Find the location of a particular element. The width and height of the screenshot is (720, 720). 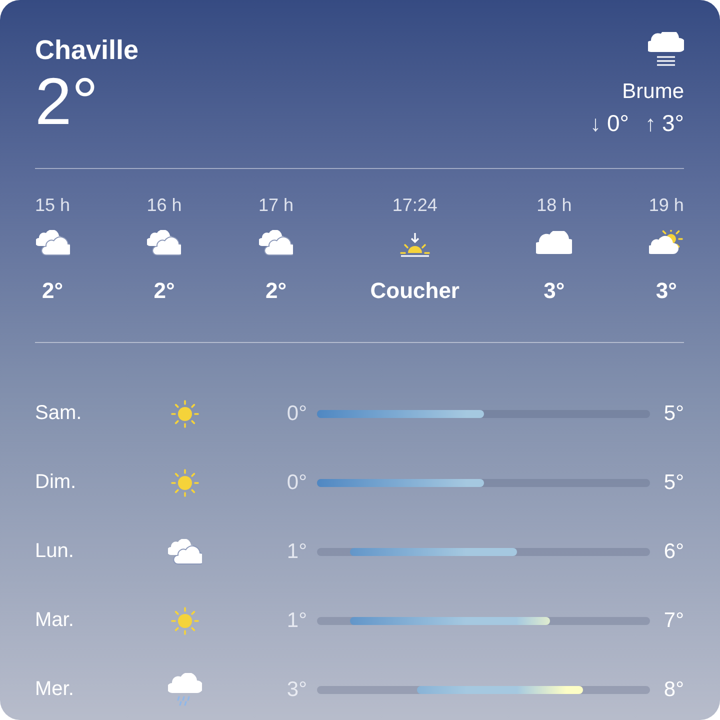

day-label: Mer. is located at coordinates (55, 689).